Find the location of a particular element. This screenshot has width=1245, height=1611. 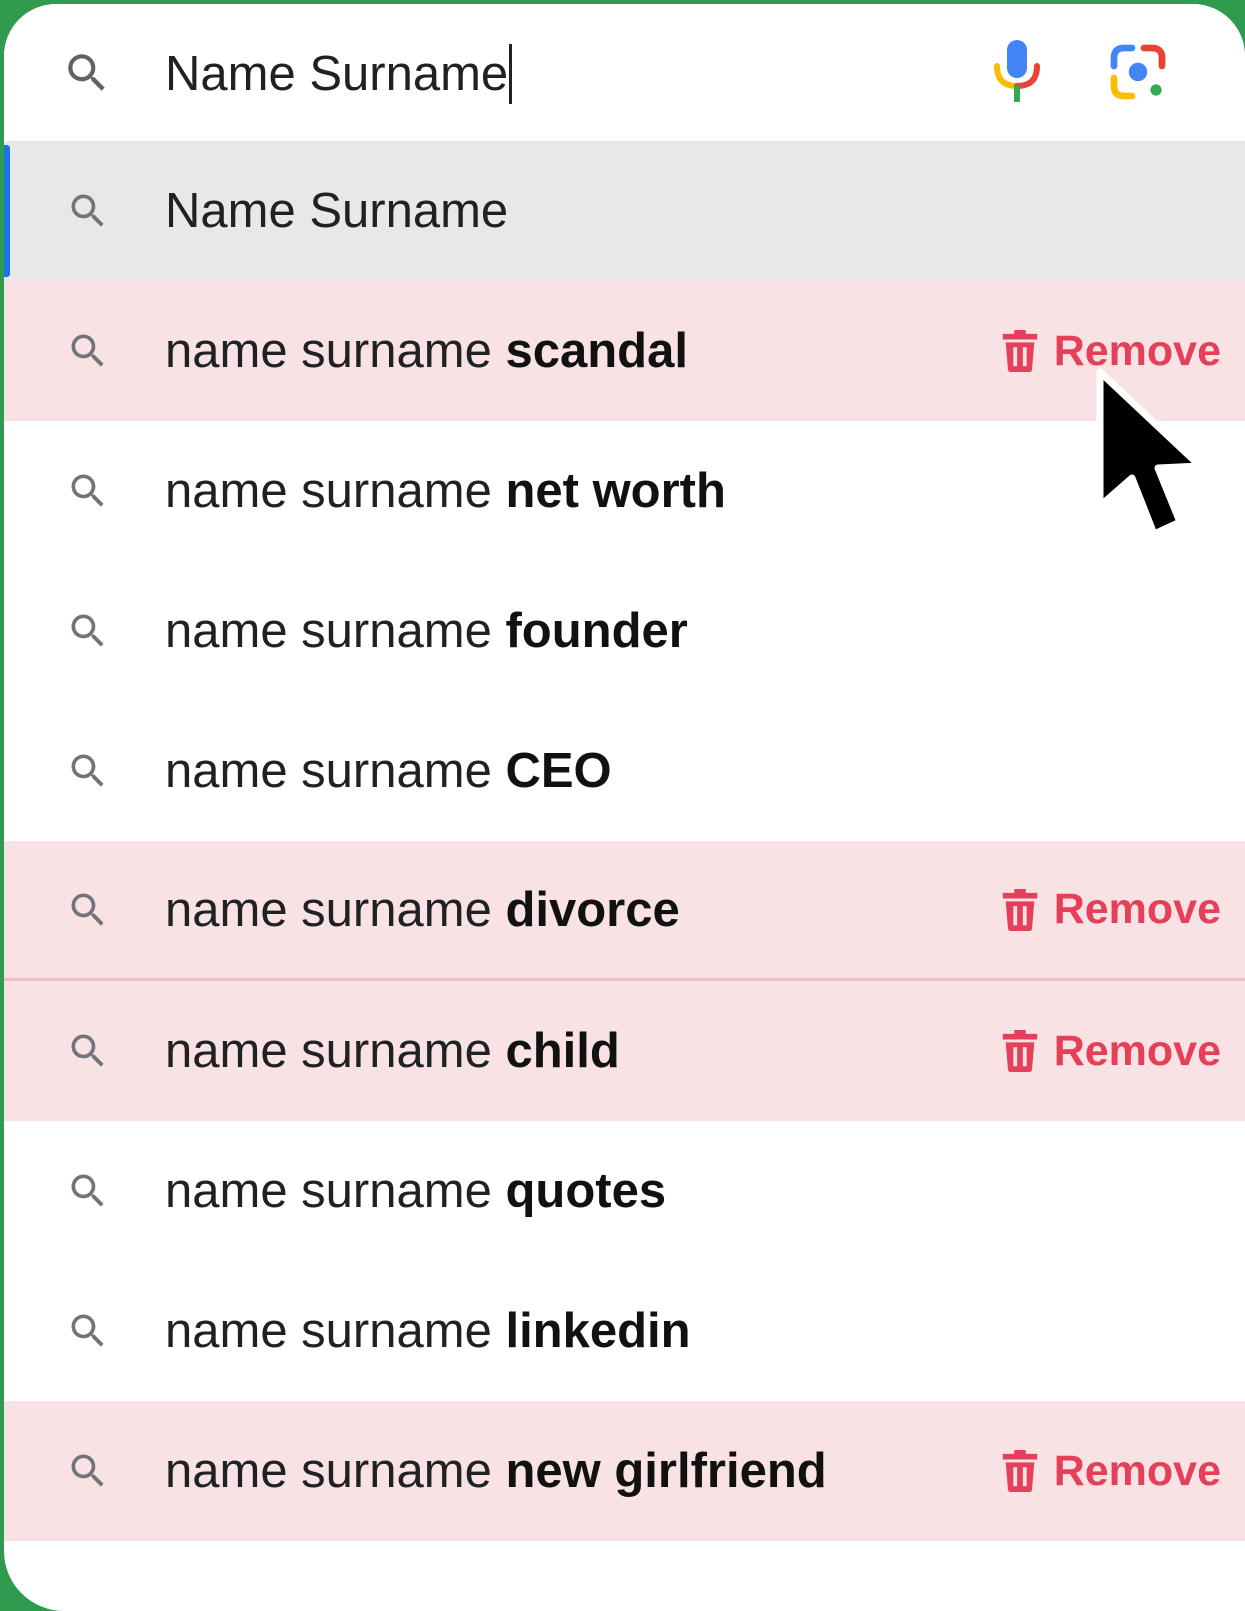

suggestion-text: name surname divorce is located at coordinates (422, 910).